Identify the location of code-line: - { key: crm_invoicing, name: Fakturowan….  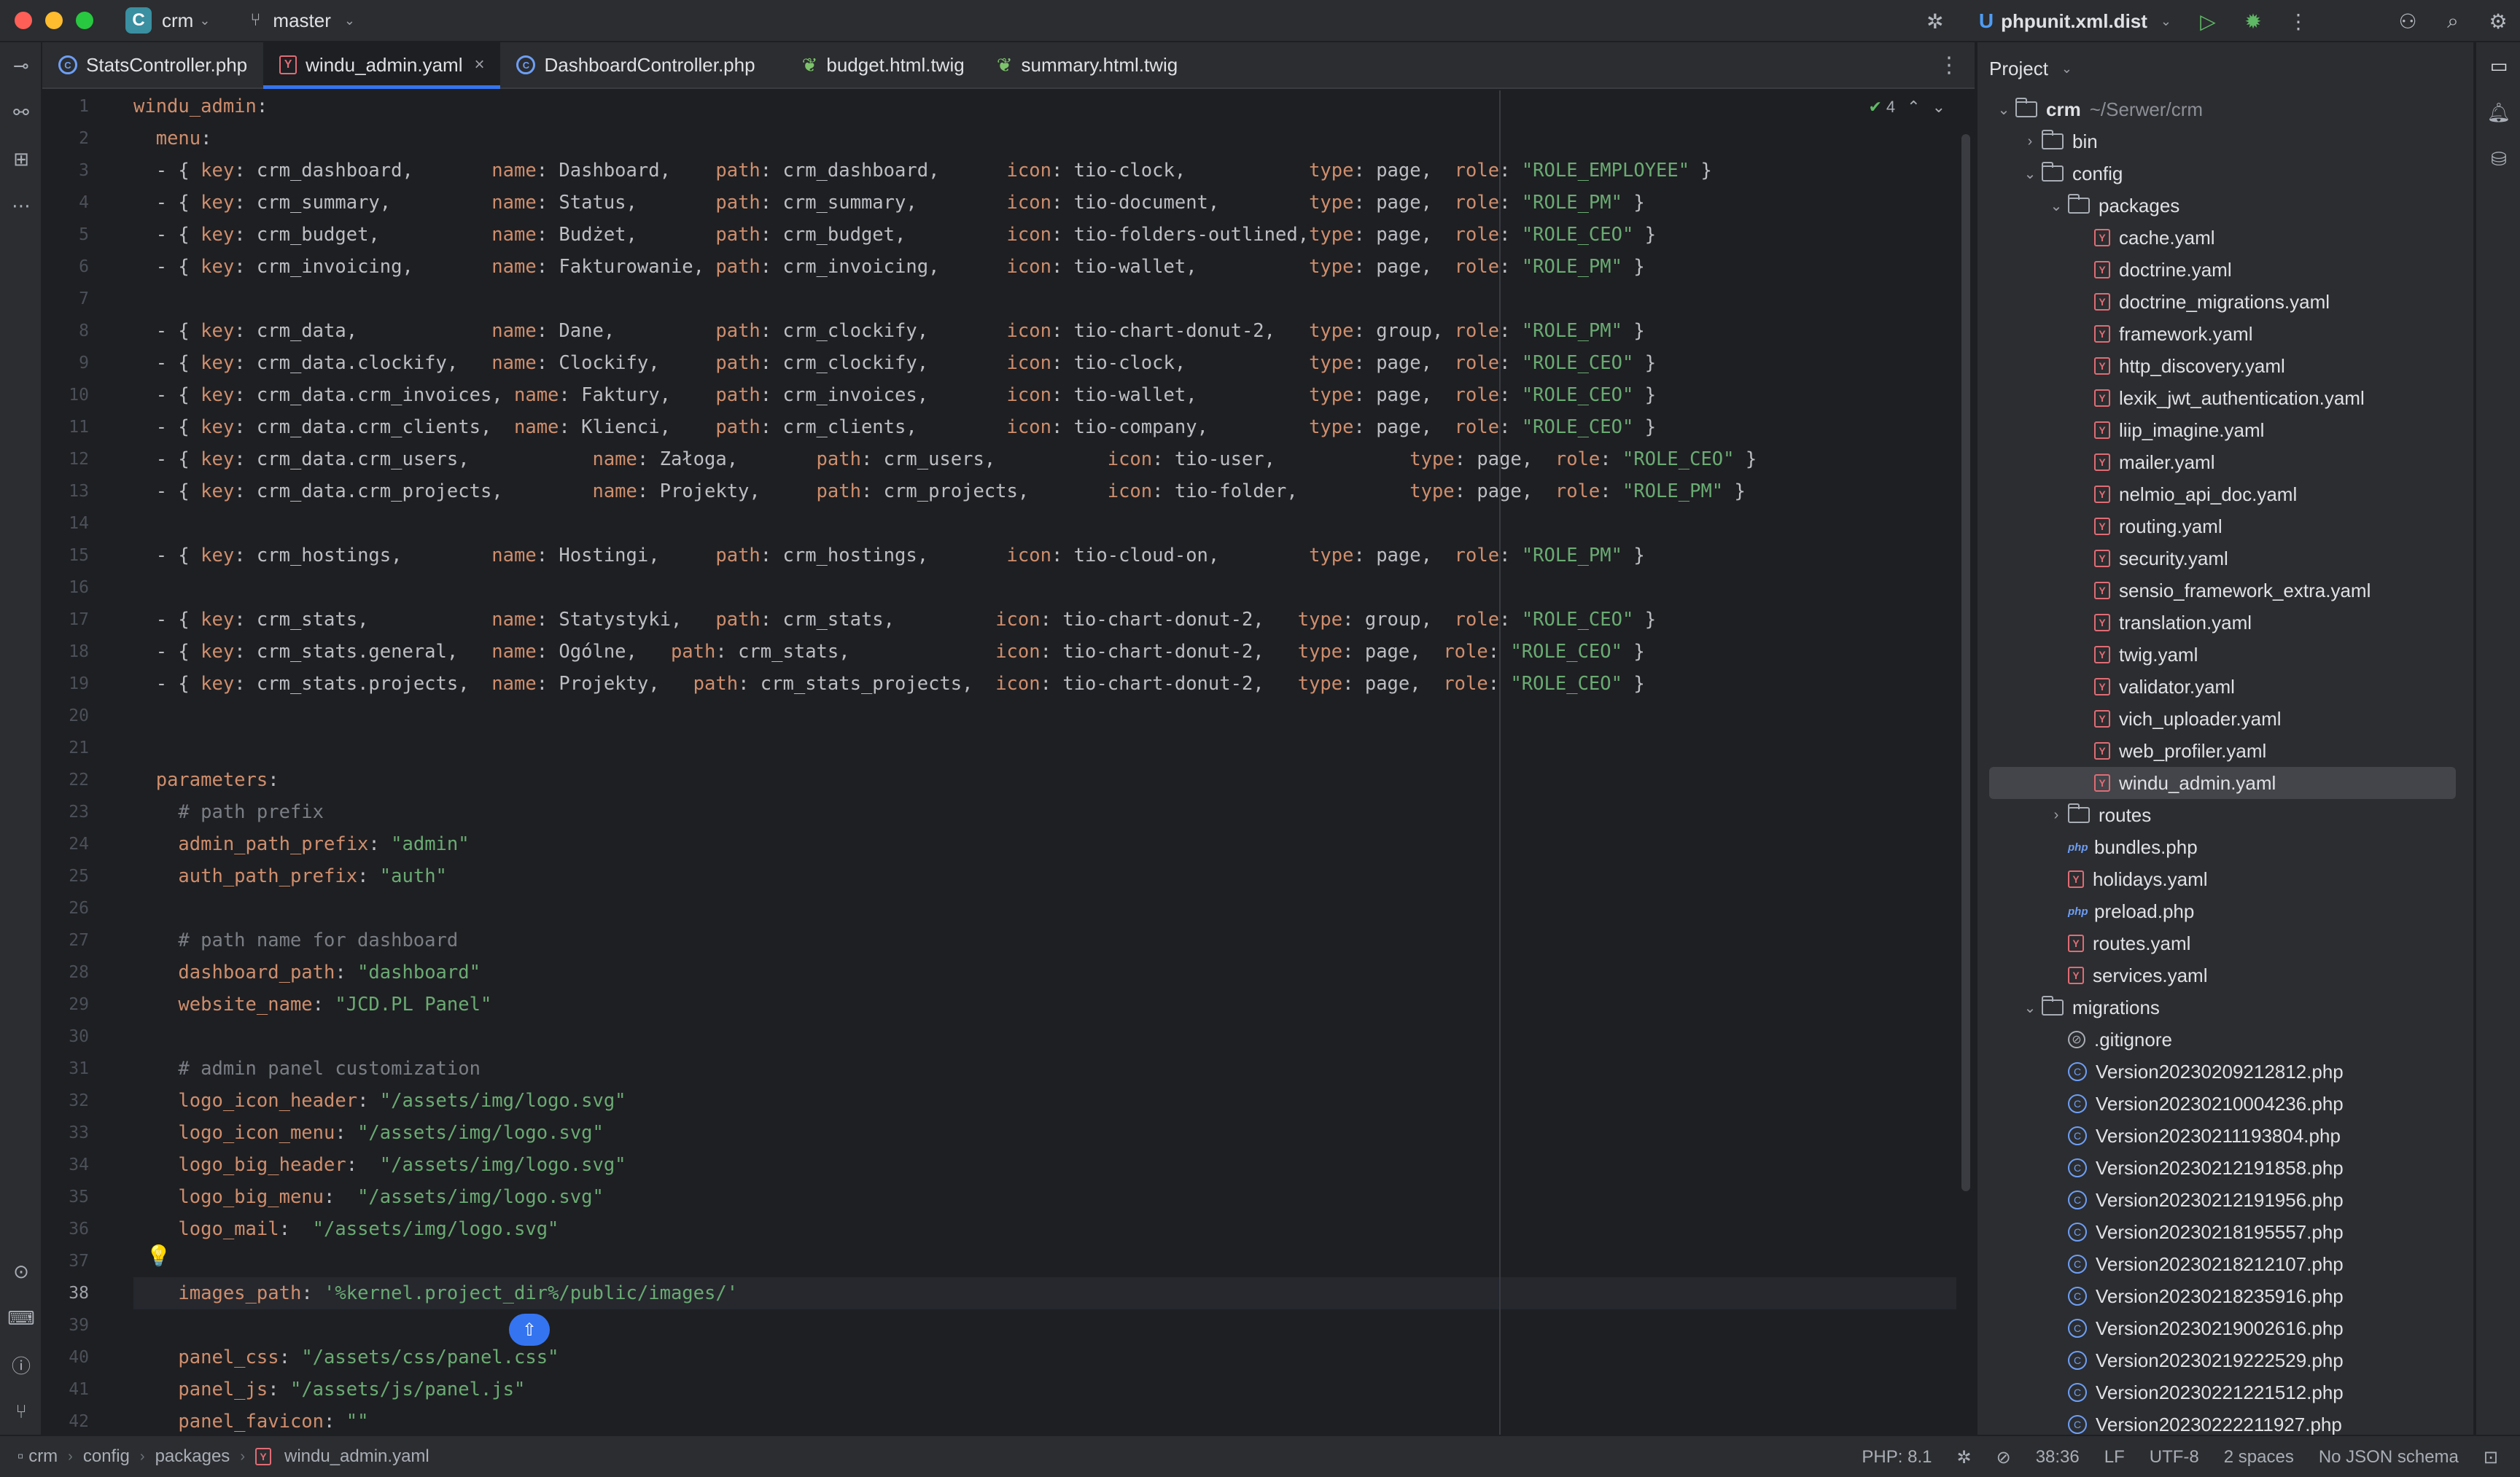
(1044, 267).